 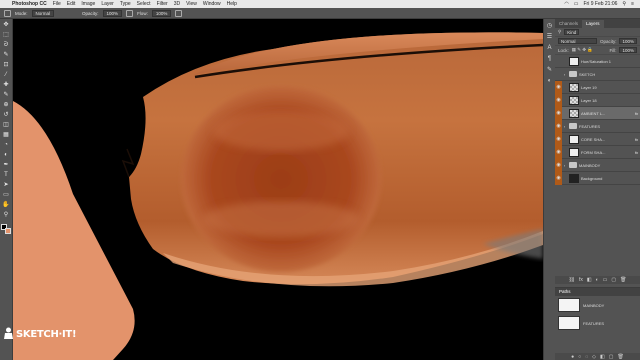 I want to click on background-color-swatch, so click(x=8, y=231).